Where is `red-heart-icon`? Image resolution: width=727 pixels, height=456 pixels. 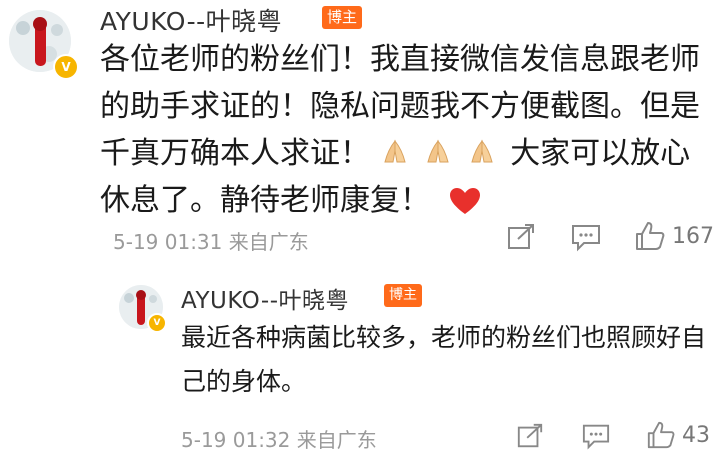 red-heart-icon is located at coordinates (465, 198).